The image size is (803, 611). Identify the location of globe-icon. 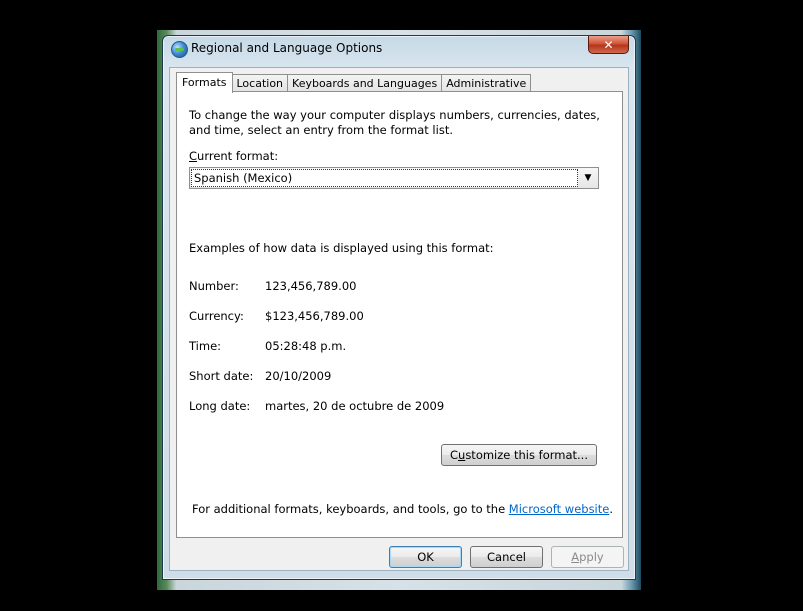
(179, 49).